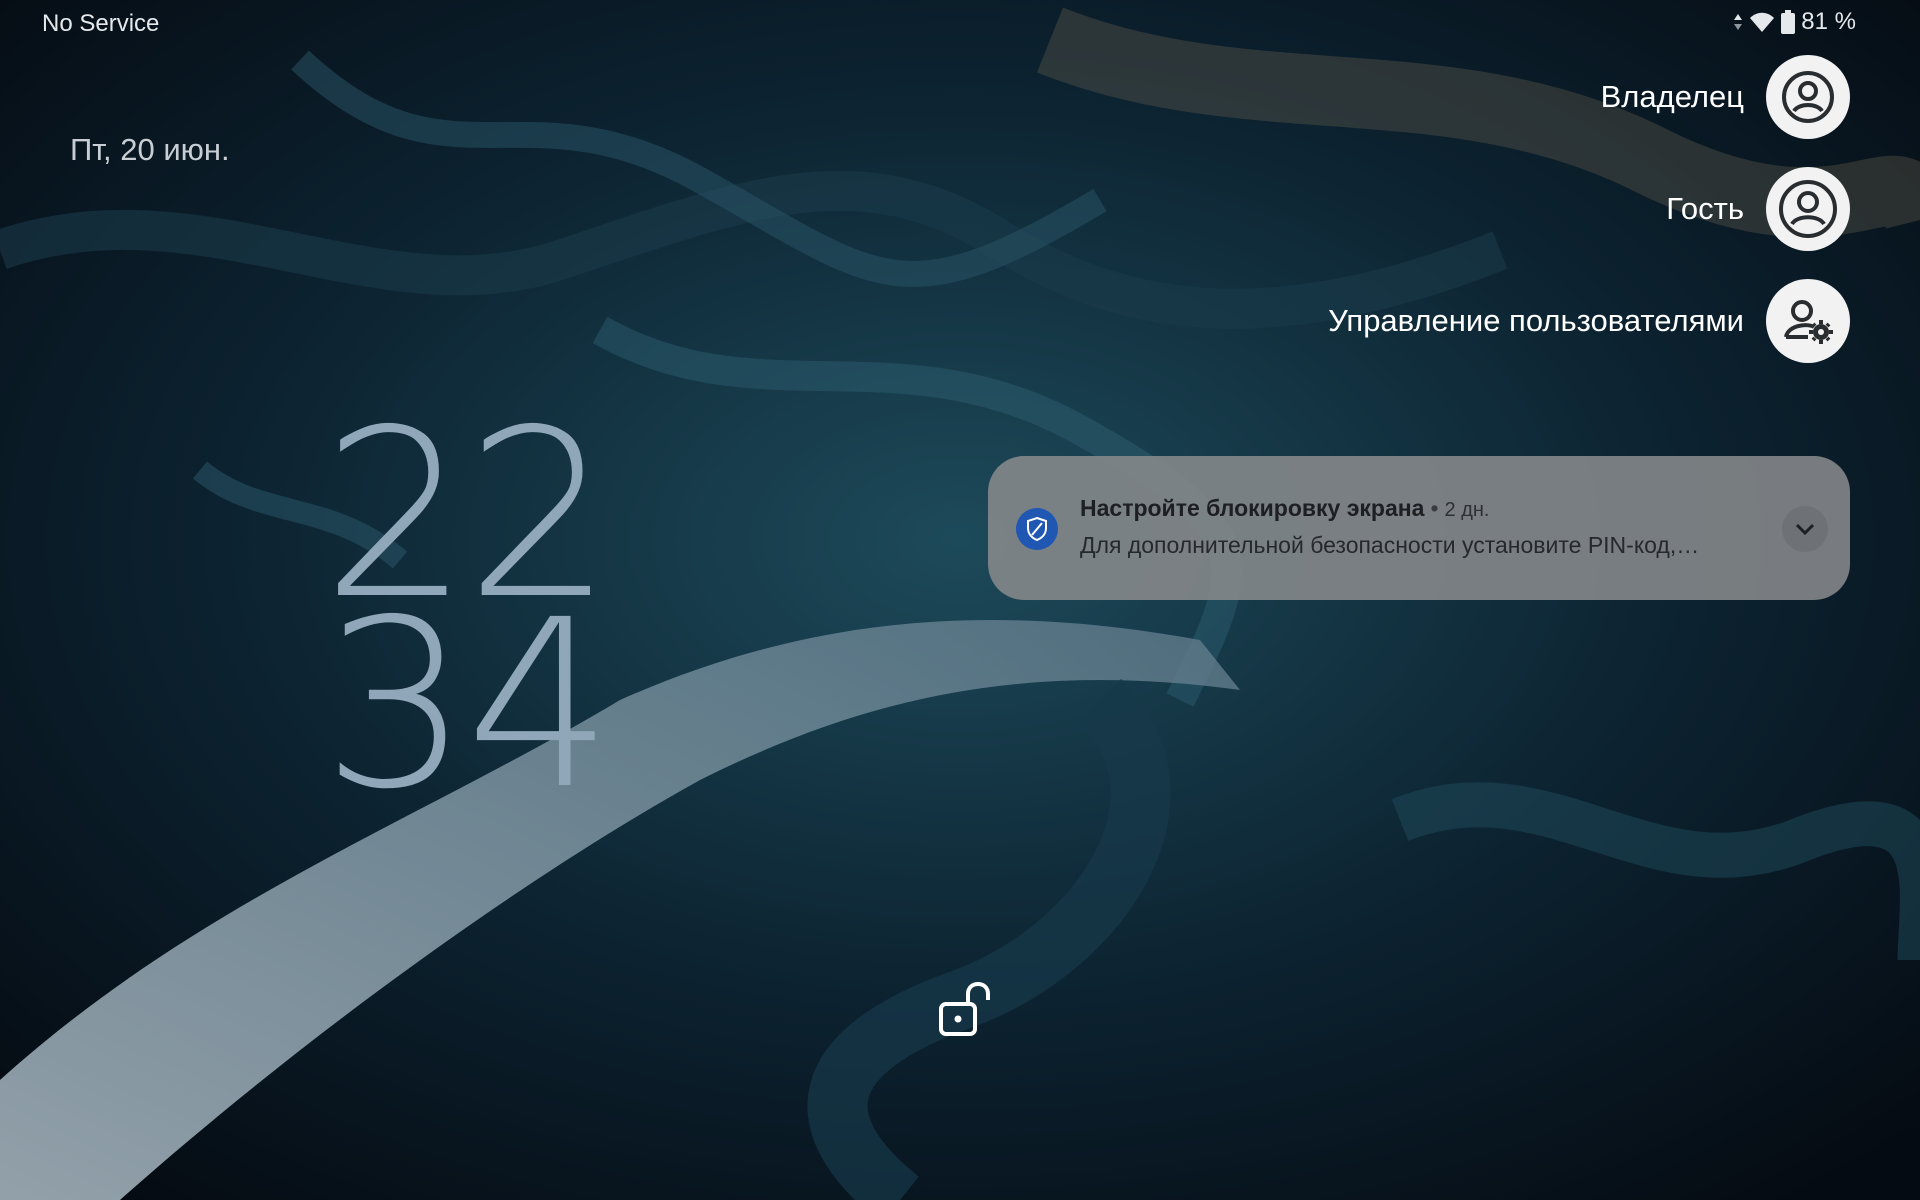 This screenshot has height=1200, width=1920. I want to click on user-guest: Гость, so click(1589, 209).